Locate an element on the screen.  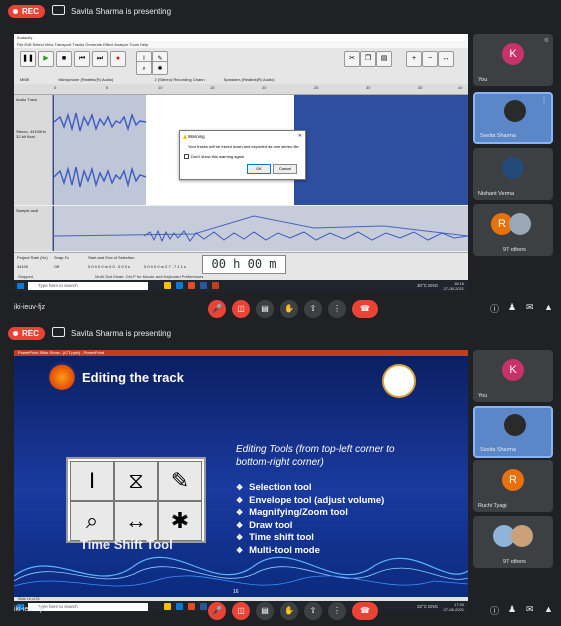
cancel-button: Cancel is located at coordinates (285, 169).